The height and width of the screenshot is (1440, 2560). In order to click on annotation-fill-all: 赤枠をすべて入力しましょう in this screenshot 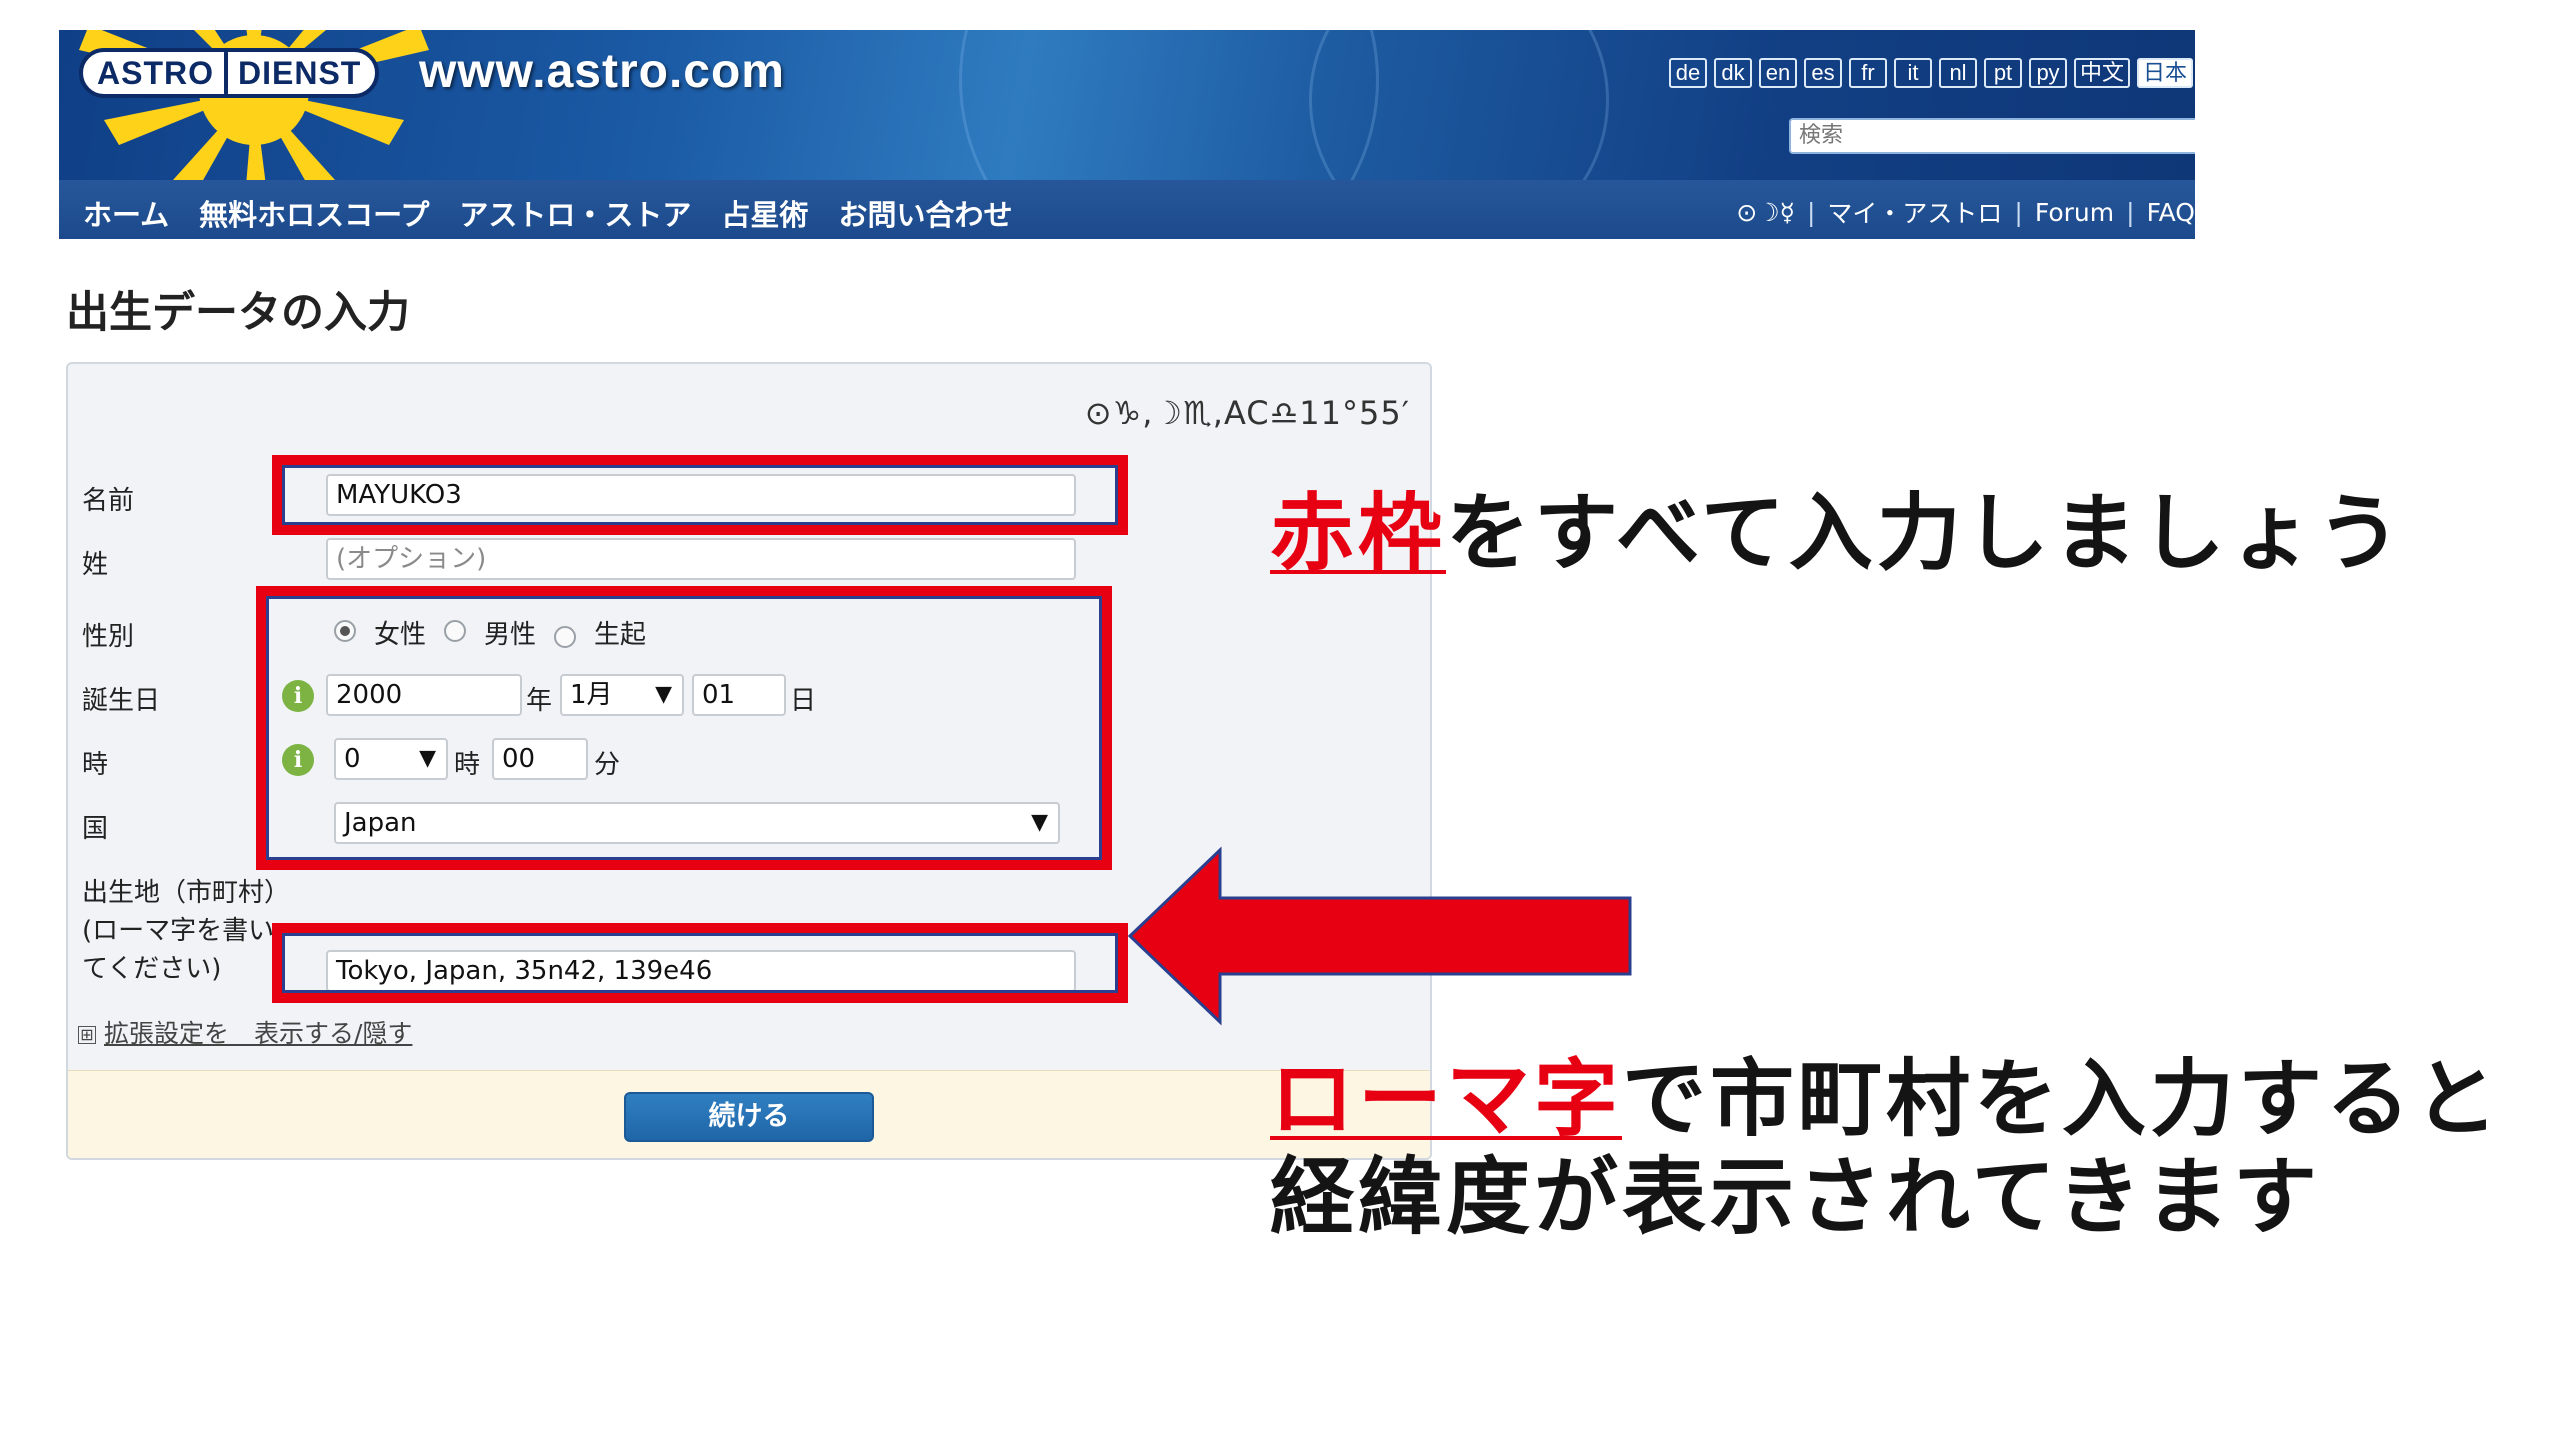, I will do `click(1837, 526)`.